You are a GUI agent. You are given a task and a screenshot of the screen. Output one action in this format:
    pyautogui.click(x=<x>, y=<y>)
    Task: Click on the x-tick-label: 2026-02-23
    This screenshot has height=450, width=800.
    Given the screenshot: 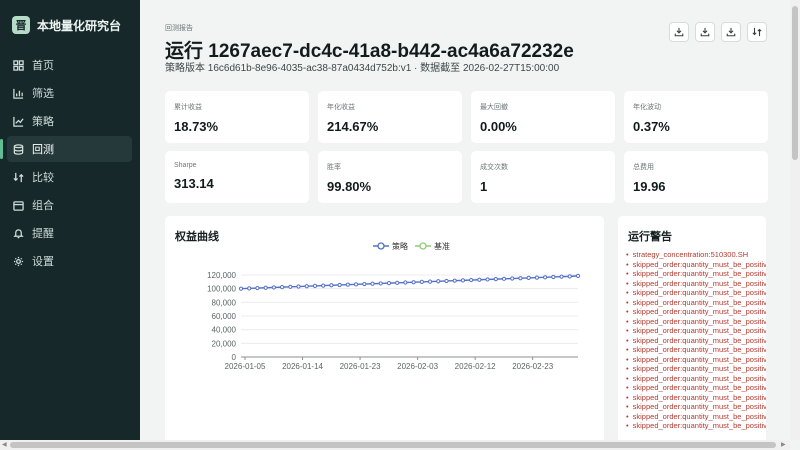 What is the action you would take?
    pyautogui.click(x=532, y=366)
    